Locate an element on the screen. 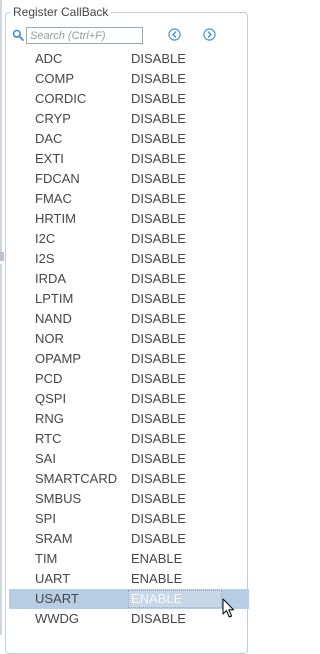 This screenshot has width=320, height=654. splitter-handle is located at coordinates (2, 256).